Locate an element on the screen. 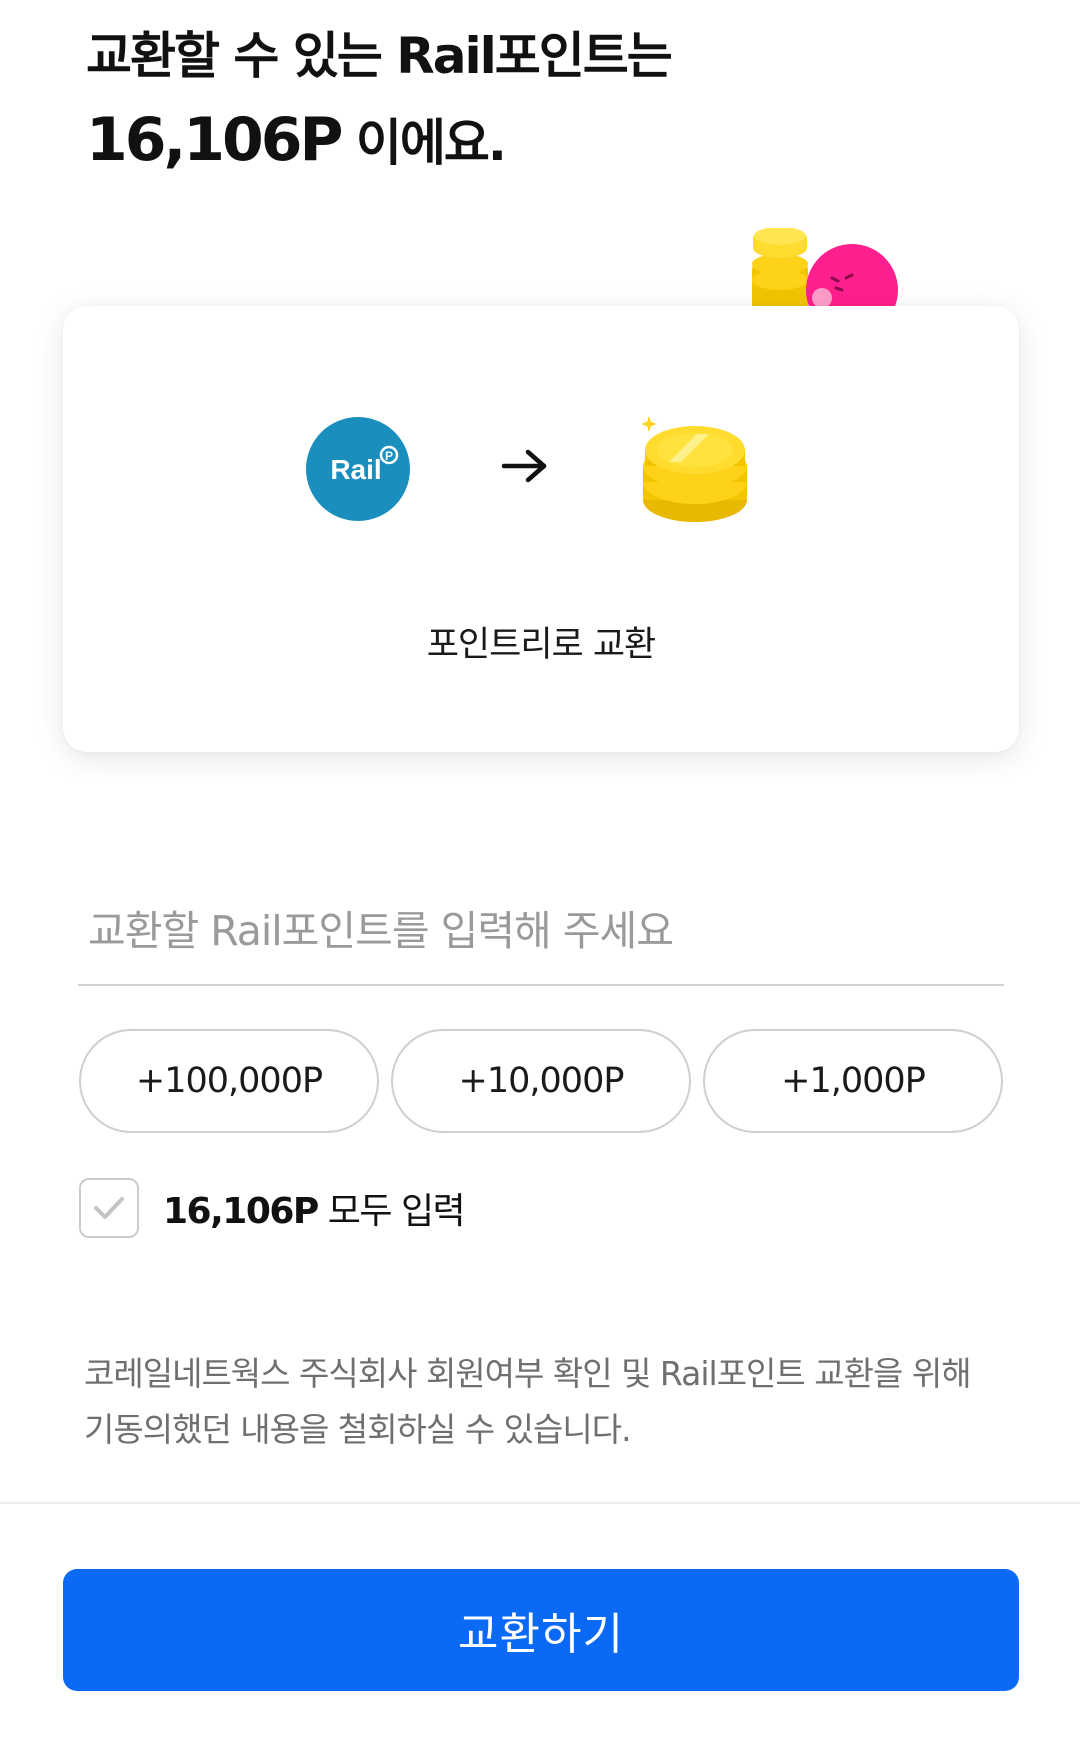 Image resolution: width=1080 pixels, height=1753 pixels. add-1000-button: +1,000P is located at coordinates (853, 1081).